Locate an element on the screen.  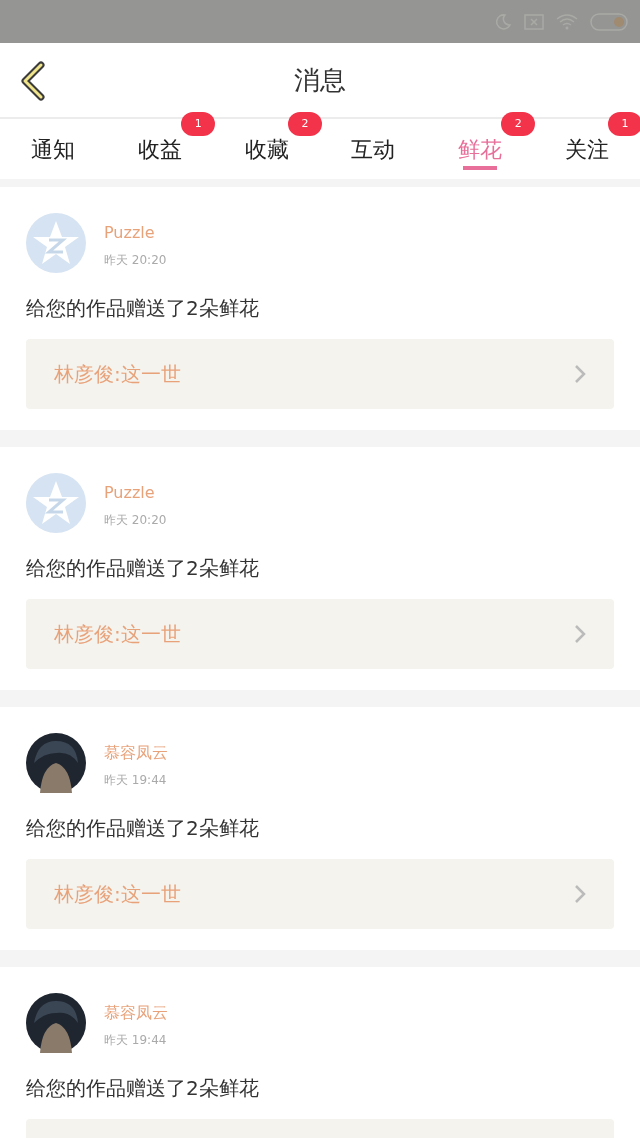
back-icon is located at coordinates (33, 81).